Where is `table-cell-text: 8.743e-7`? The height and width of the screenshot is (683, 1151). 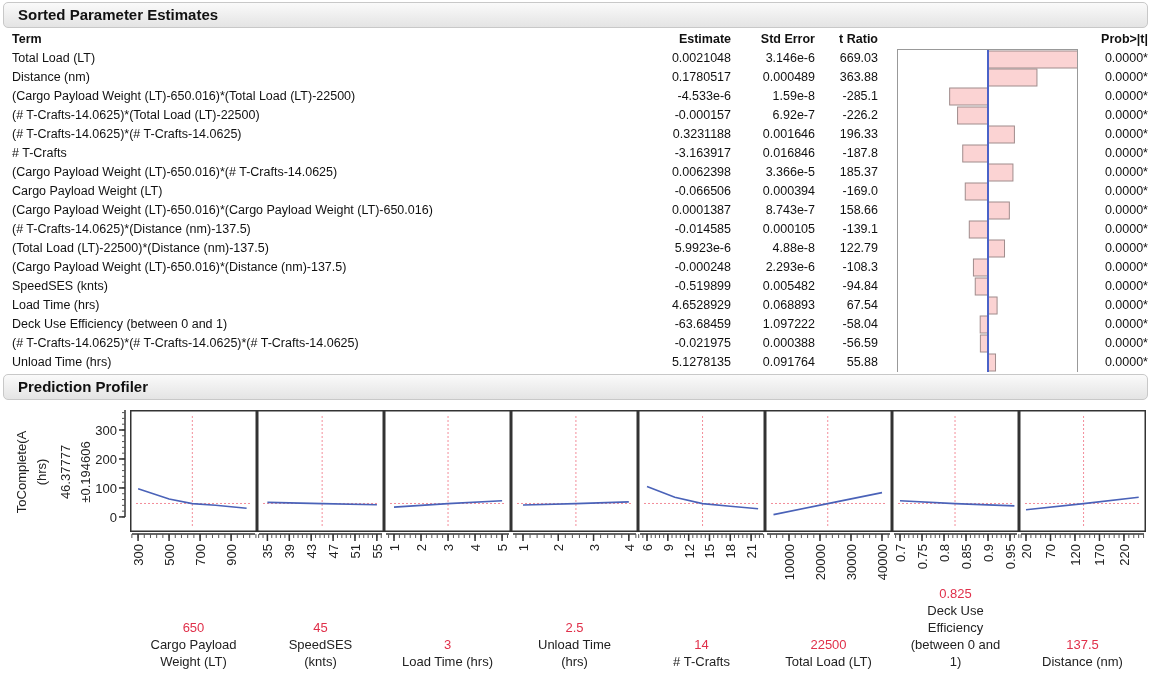 table-cell-text: 8.743e-7 is located at coordinates (789, 210).